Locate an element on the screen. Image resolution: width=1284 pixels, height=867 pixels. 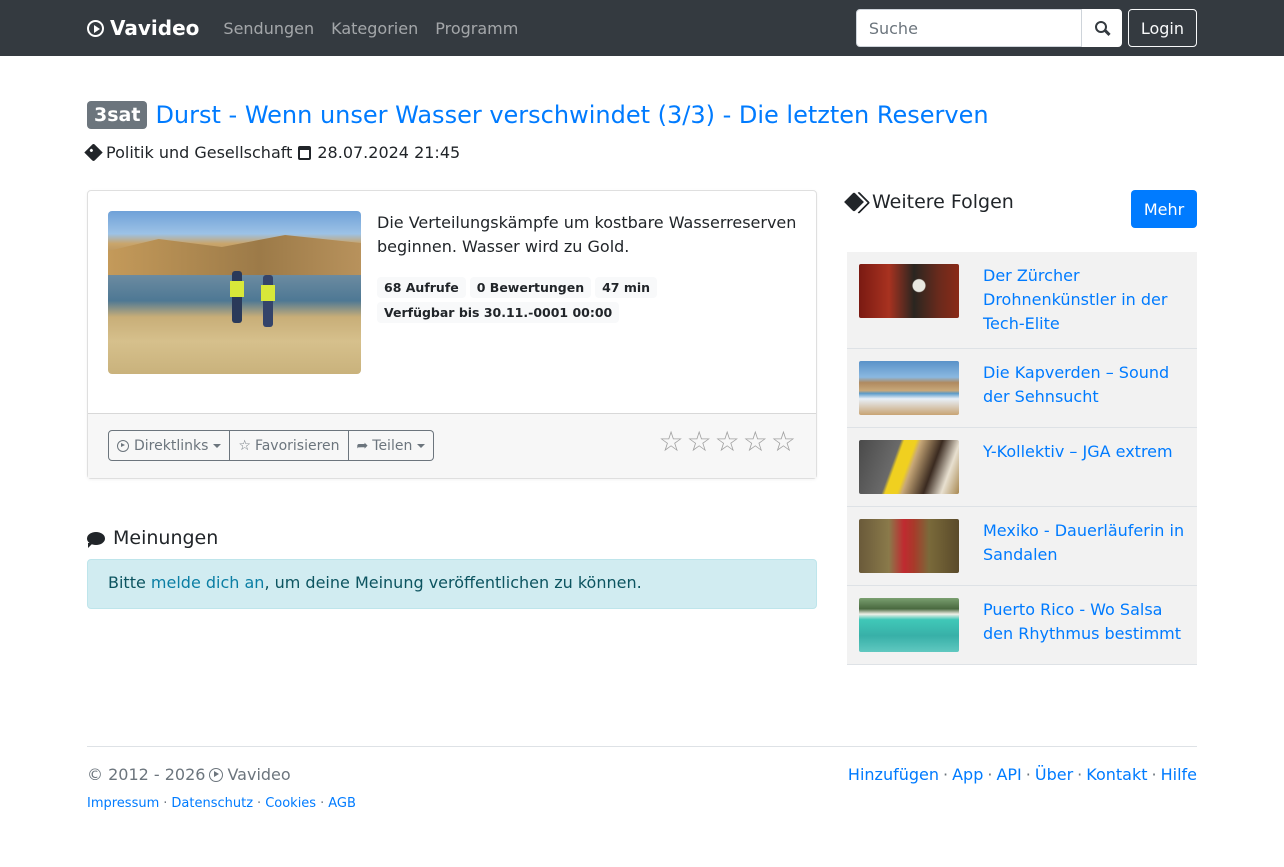
star-rating: ☆ ☆ ☆ ☆ ☆ is located at coordinates (725, 442).